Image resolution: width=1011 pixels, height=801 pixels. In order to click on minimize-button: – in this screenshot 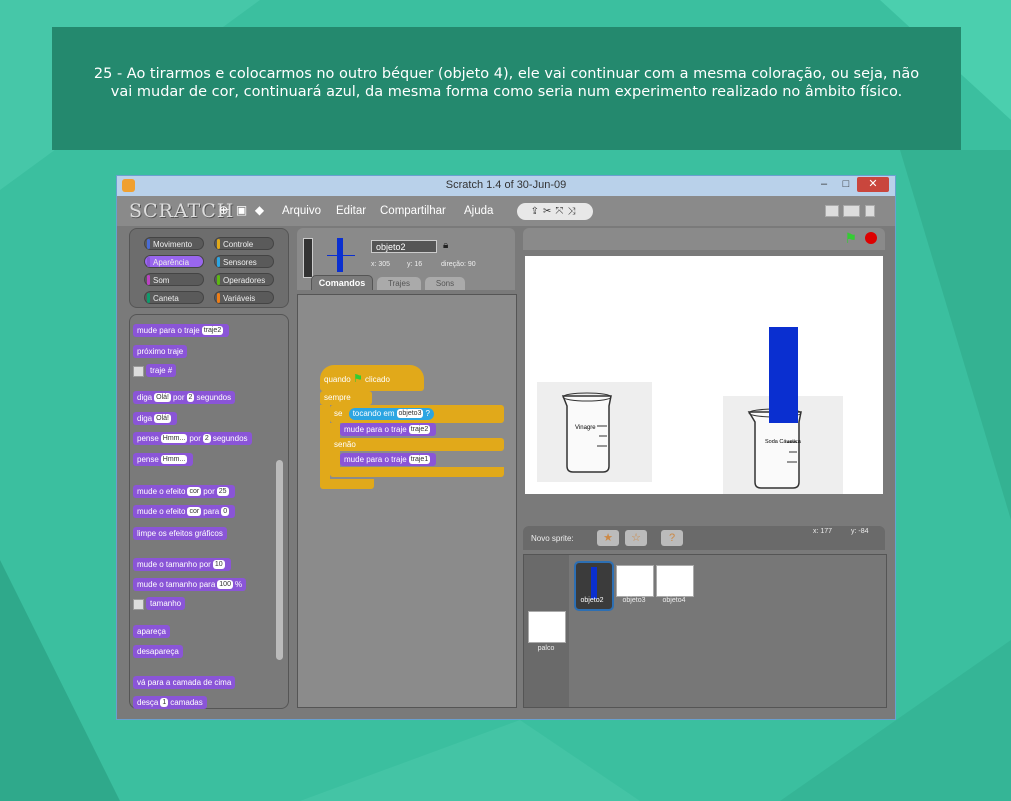, I will do `click(824, 184)`.